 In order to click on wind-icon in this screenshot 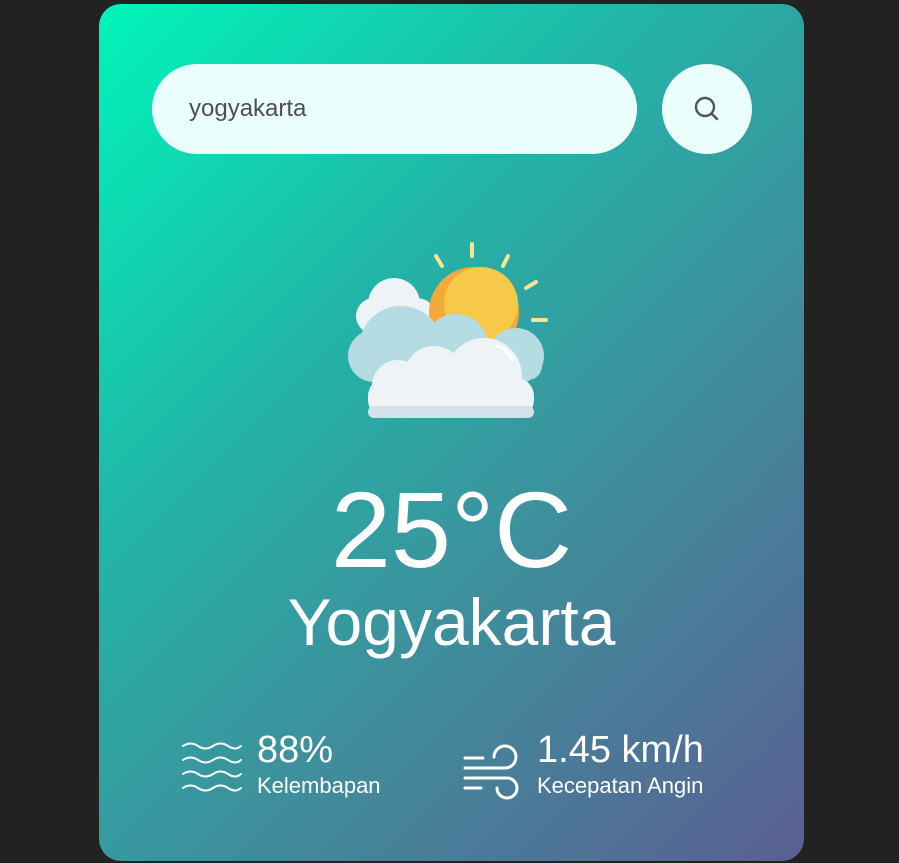, I will do `click(491, 772)`.